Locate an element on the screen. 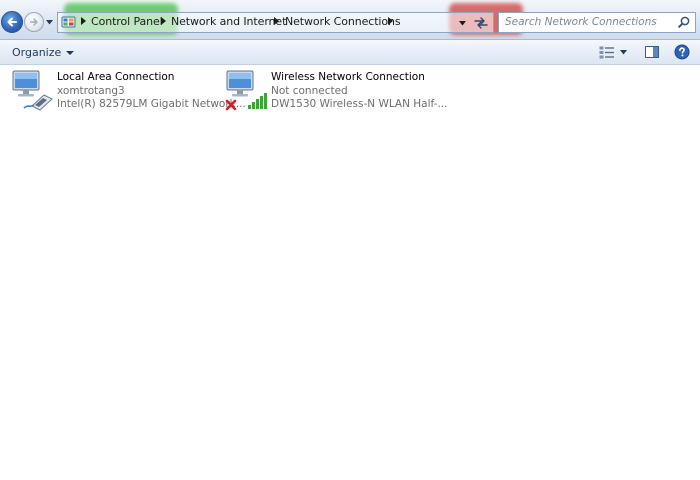 The width and height of the screenshot is (700, 480). connection-name: Wireless Network Connection is located at coordinates (348, 77).